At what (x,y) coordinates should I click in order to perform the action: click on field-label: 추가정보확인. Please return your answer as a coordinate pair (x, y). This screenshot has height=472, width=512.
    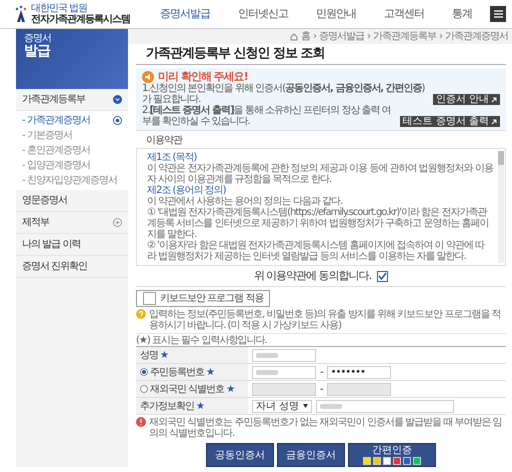
    Looking at the image, I should click on (167, 406).